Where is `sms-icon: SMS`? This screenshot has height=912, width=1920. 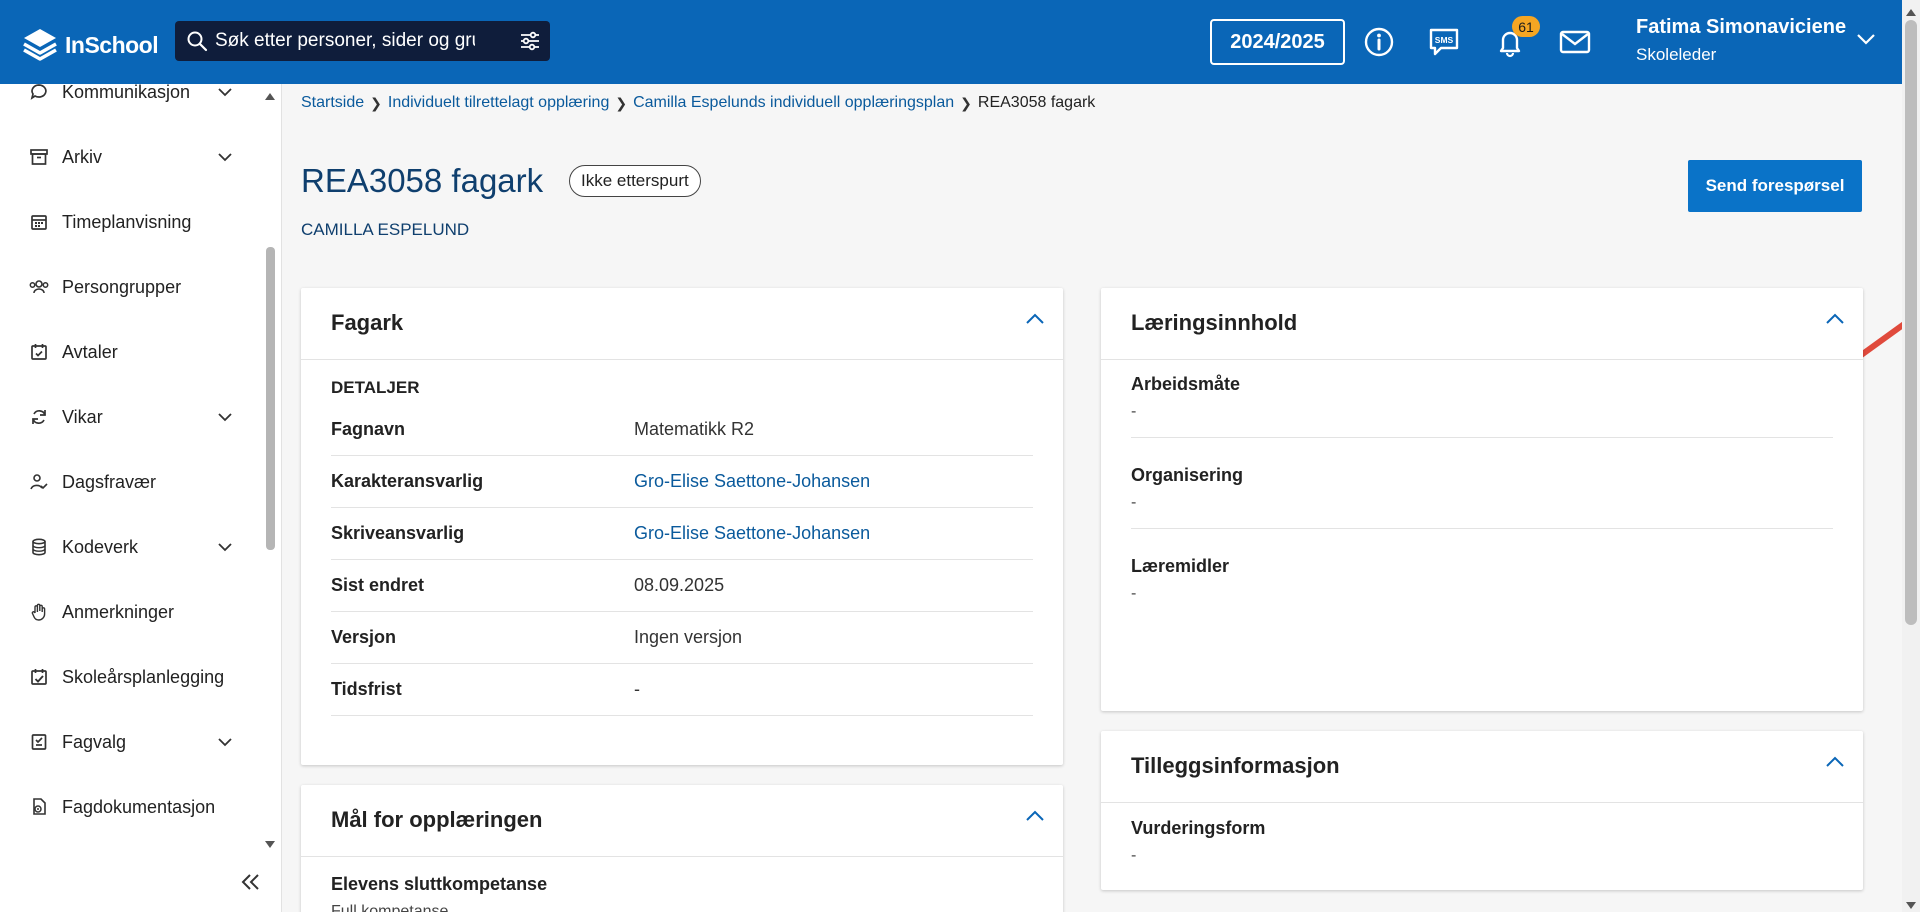
sms-icon: SMS is located at coordinates (1444, 42).